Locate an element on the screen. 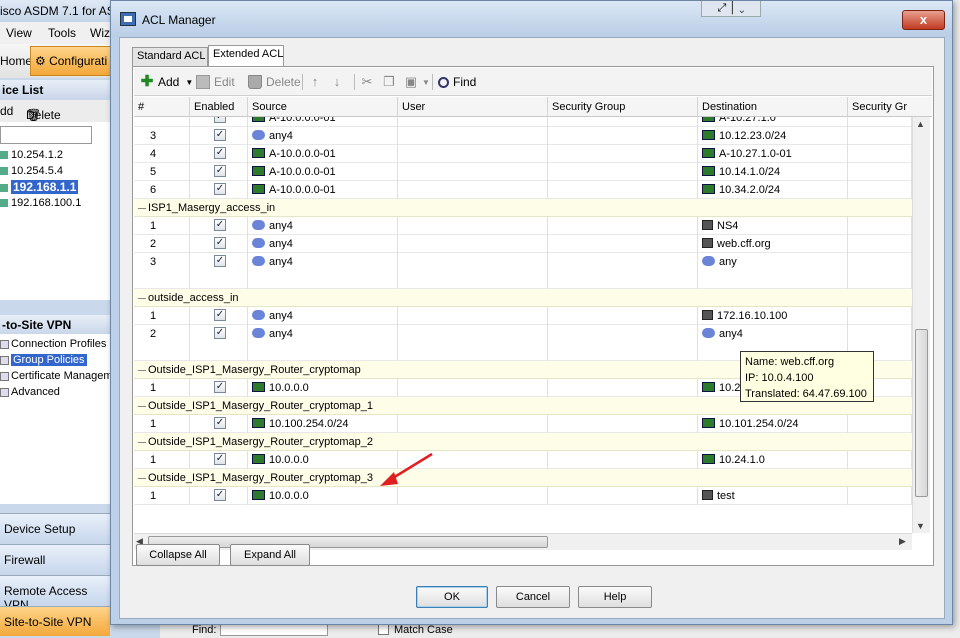 The width and height of the screenshot is (960, 638). red-annotation-arrow is located at coordinates (406, 469).